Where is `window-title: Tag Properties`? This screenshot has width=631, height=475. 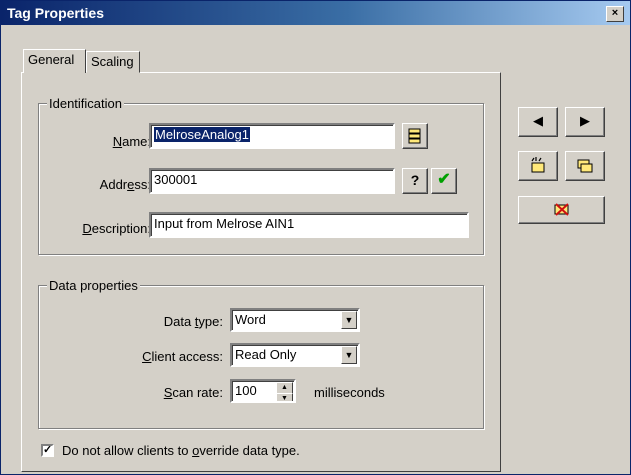
window-title: Tag Properties is located at coordinates (55, 13).